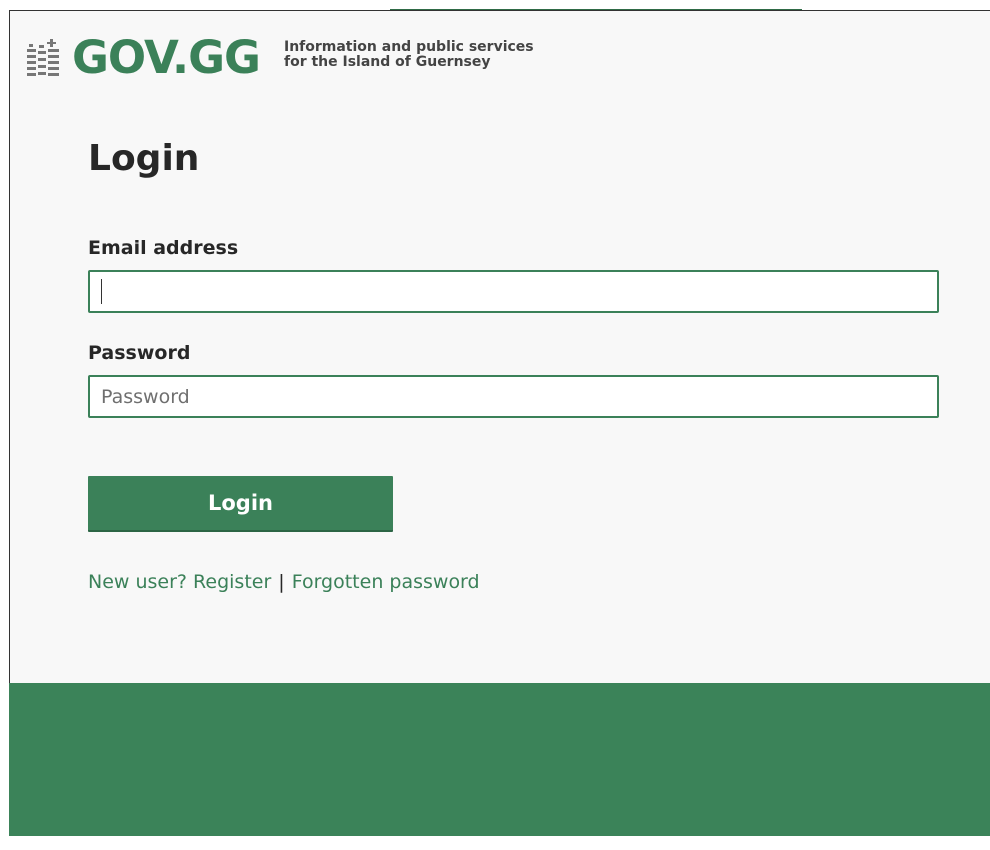 This screenshot has width=990, height=850. What do you see at coordinates (163, 248) in the screenshot?
I see `email-label: Email address` at bounding box center [163, 248].